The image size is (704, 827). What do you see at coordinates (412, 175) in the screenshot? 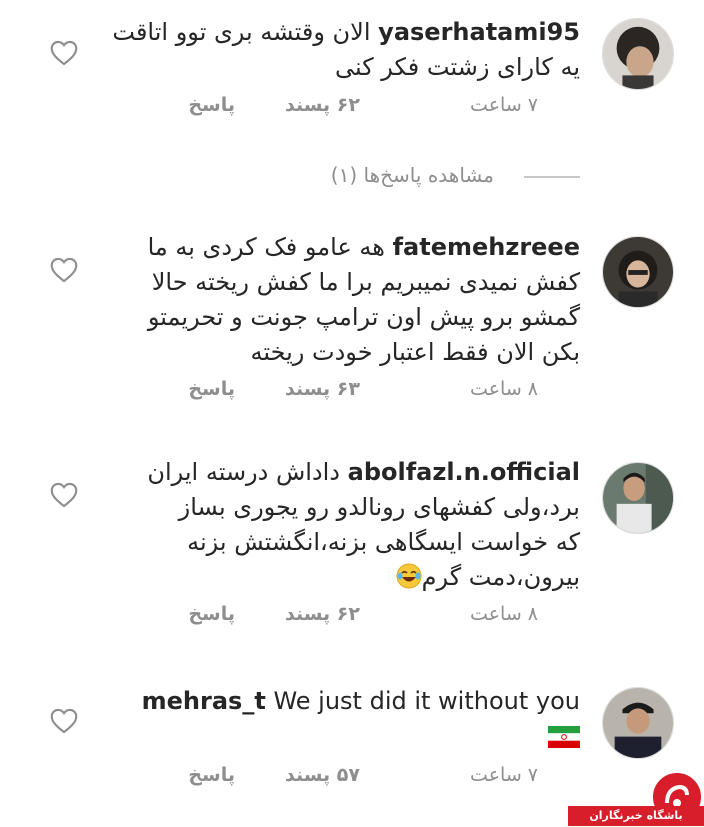
I see `view-replies-label: مشاهده پاسخ‌ها (۱)` at bounding box center [412, 175].